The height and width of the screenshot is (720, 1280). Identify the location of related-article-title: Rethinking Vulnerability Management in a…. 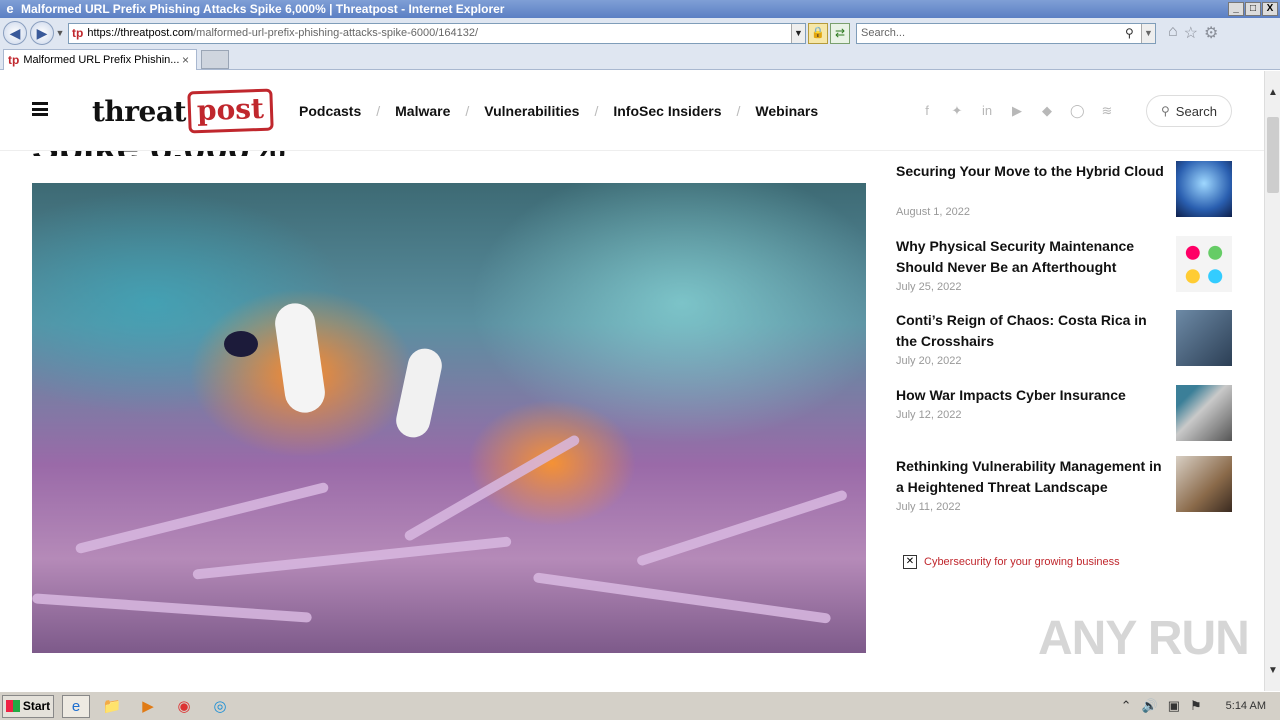
(1030, 476).